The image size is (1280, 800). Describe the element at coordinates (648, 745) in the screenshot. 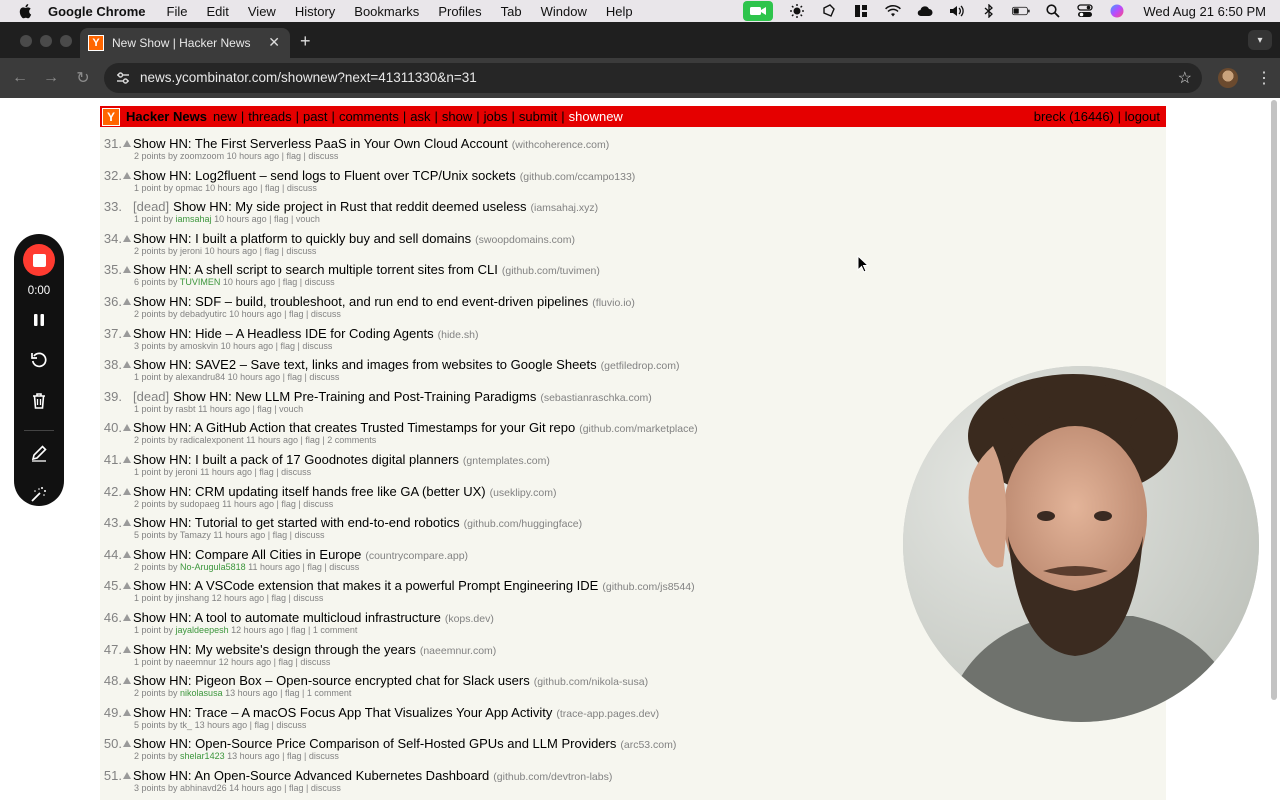

I see `story-site-link: (arc53.com)` at that location.